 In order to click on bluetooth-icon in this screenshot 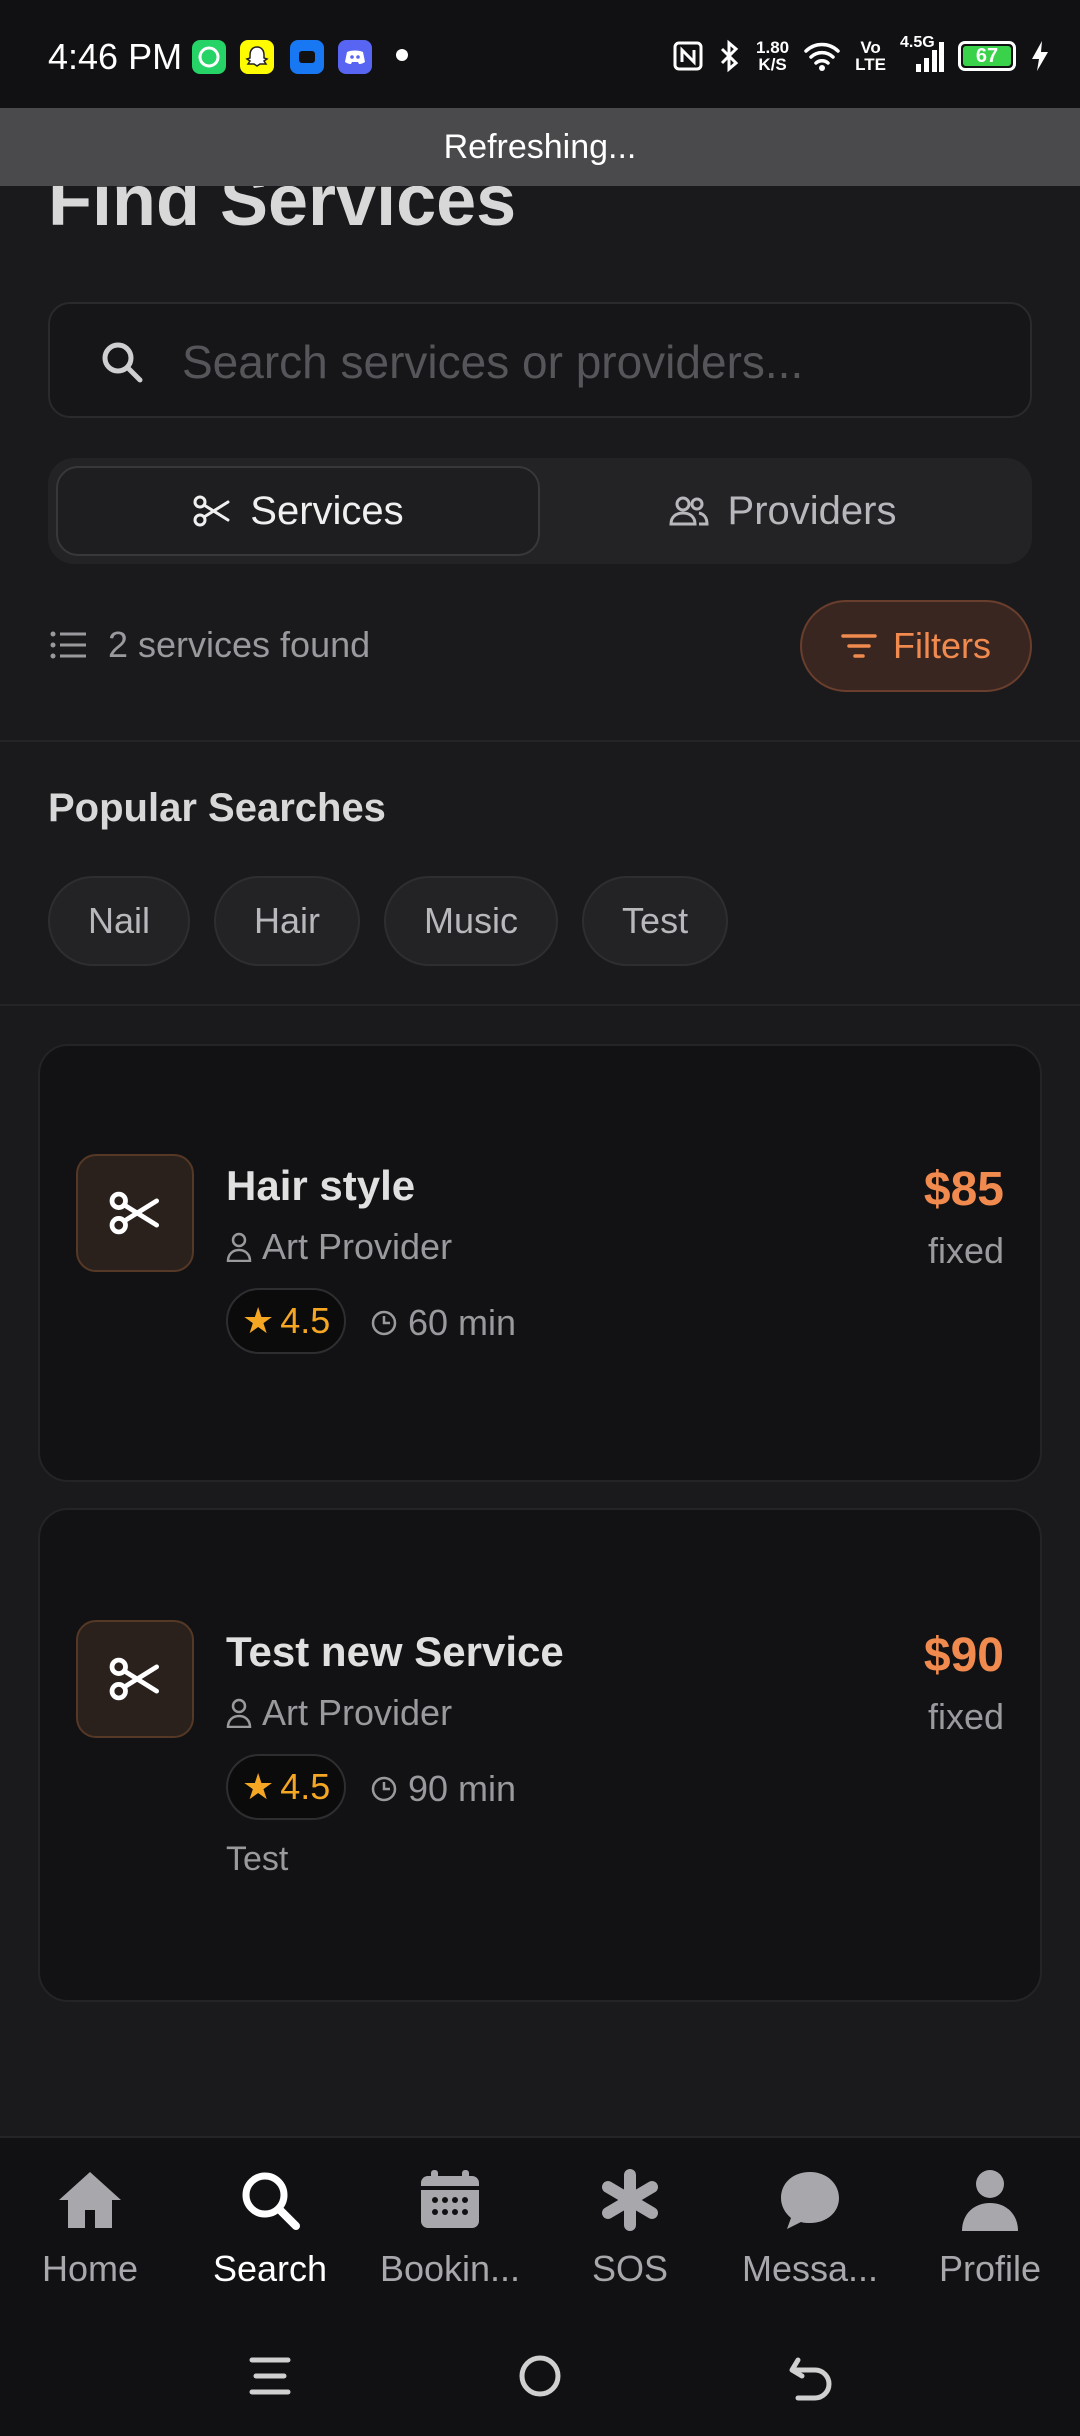, I will do `click(729, 56)`.